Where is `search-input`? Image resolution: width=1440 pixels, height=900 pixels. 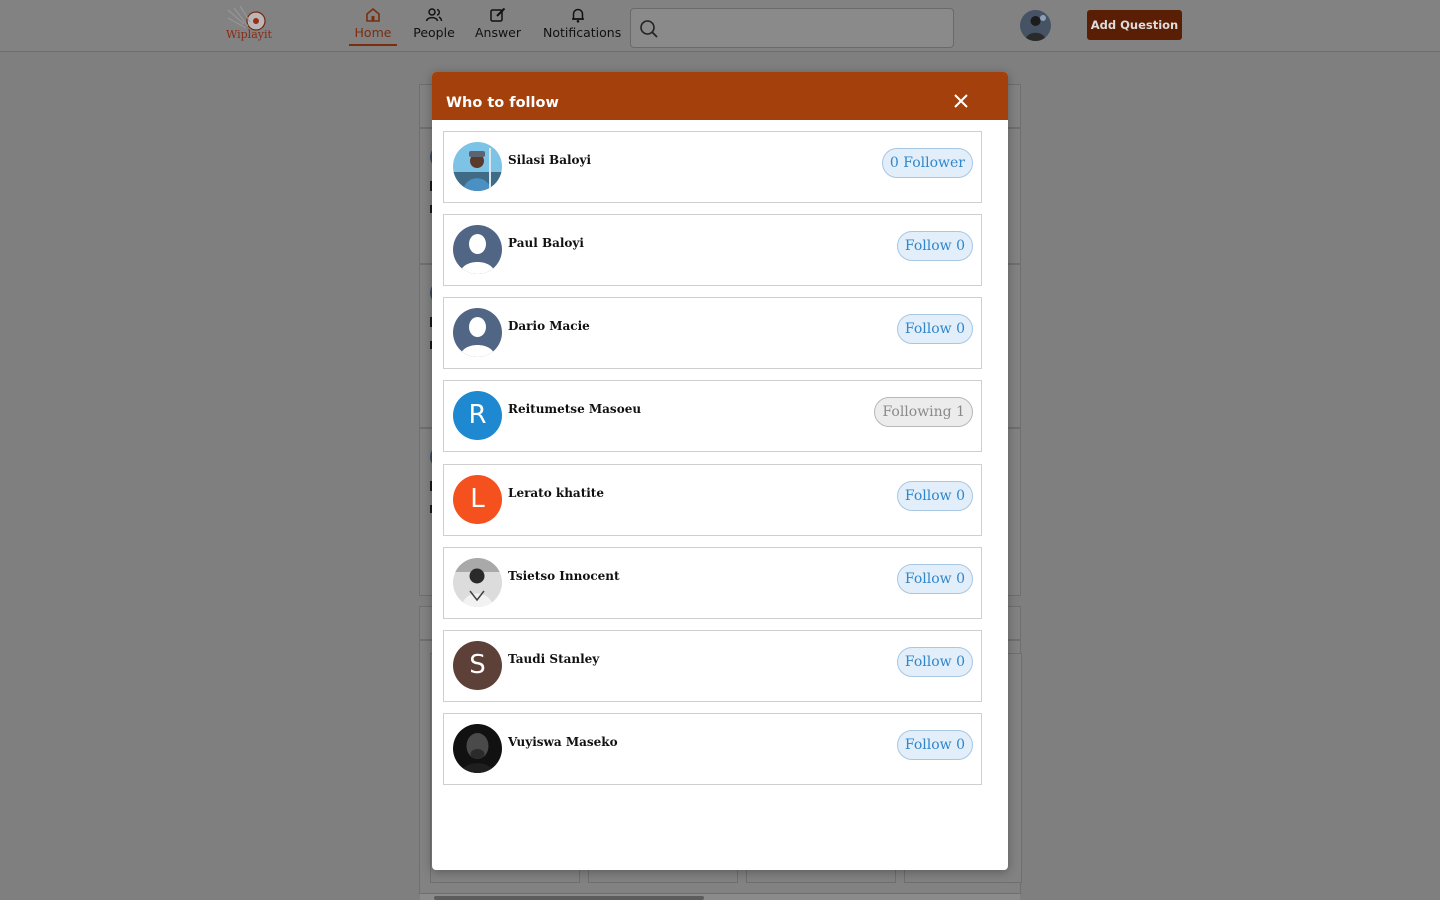
search-input is located at coordinates (804, 28).